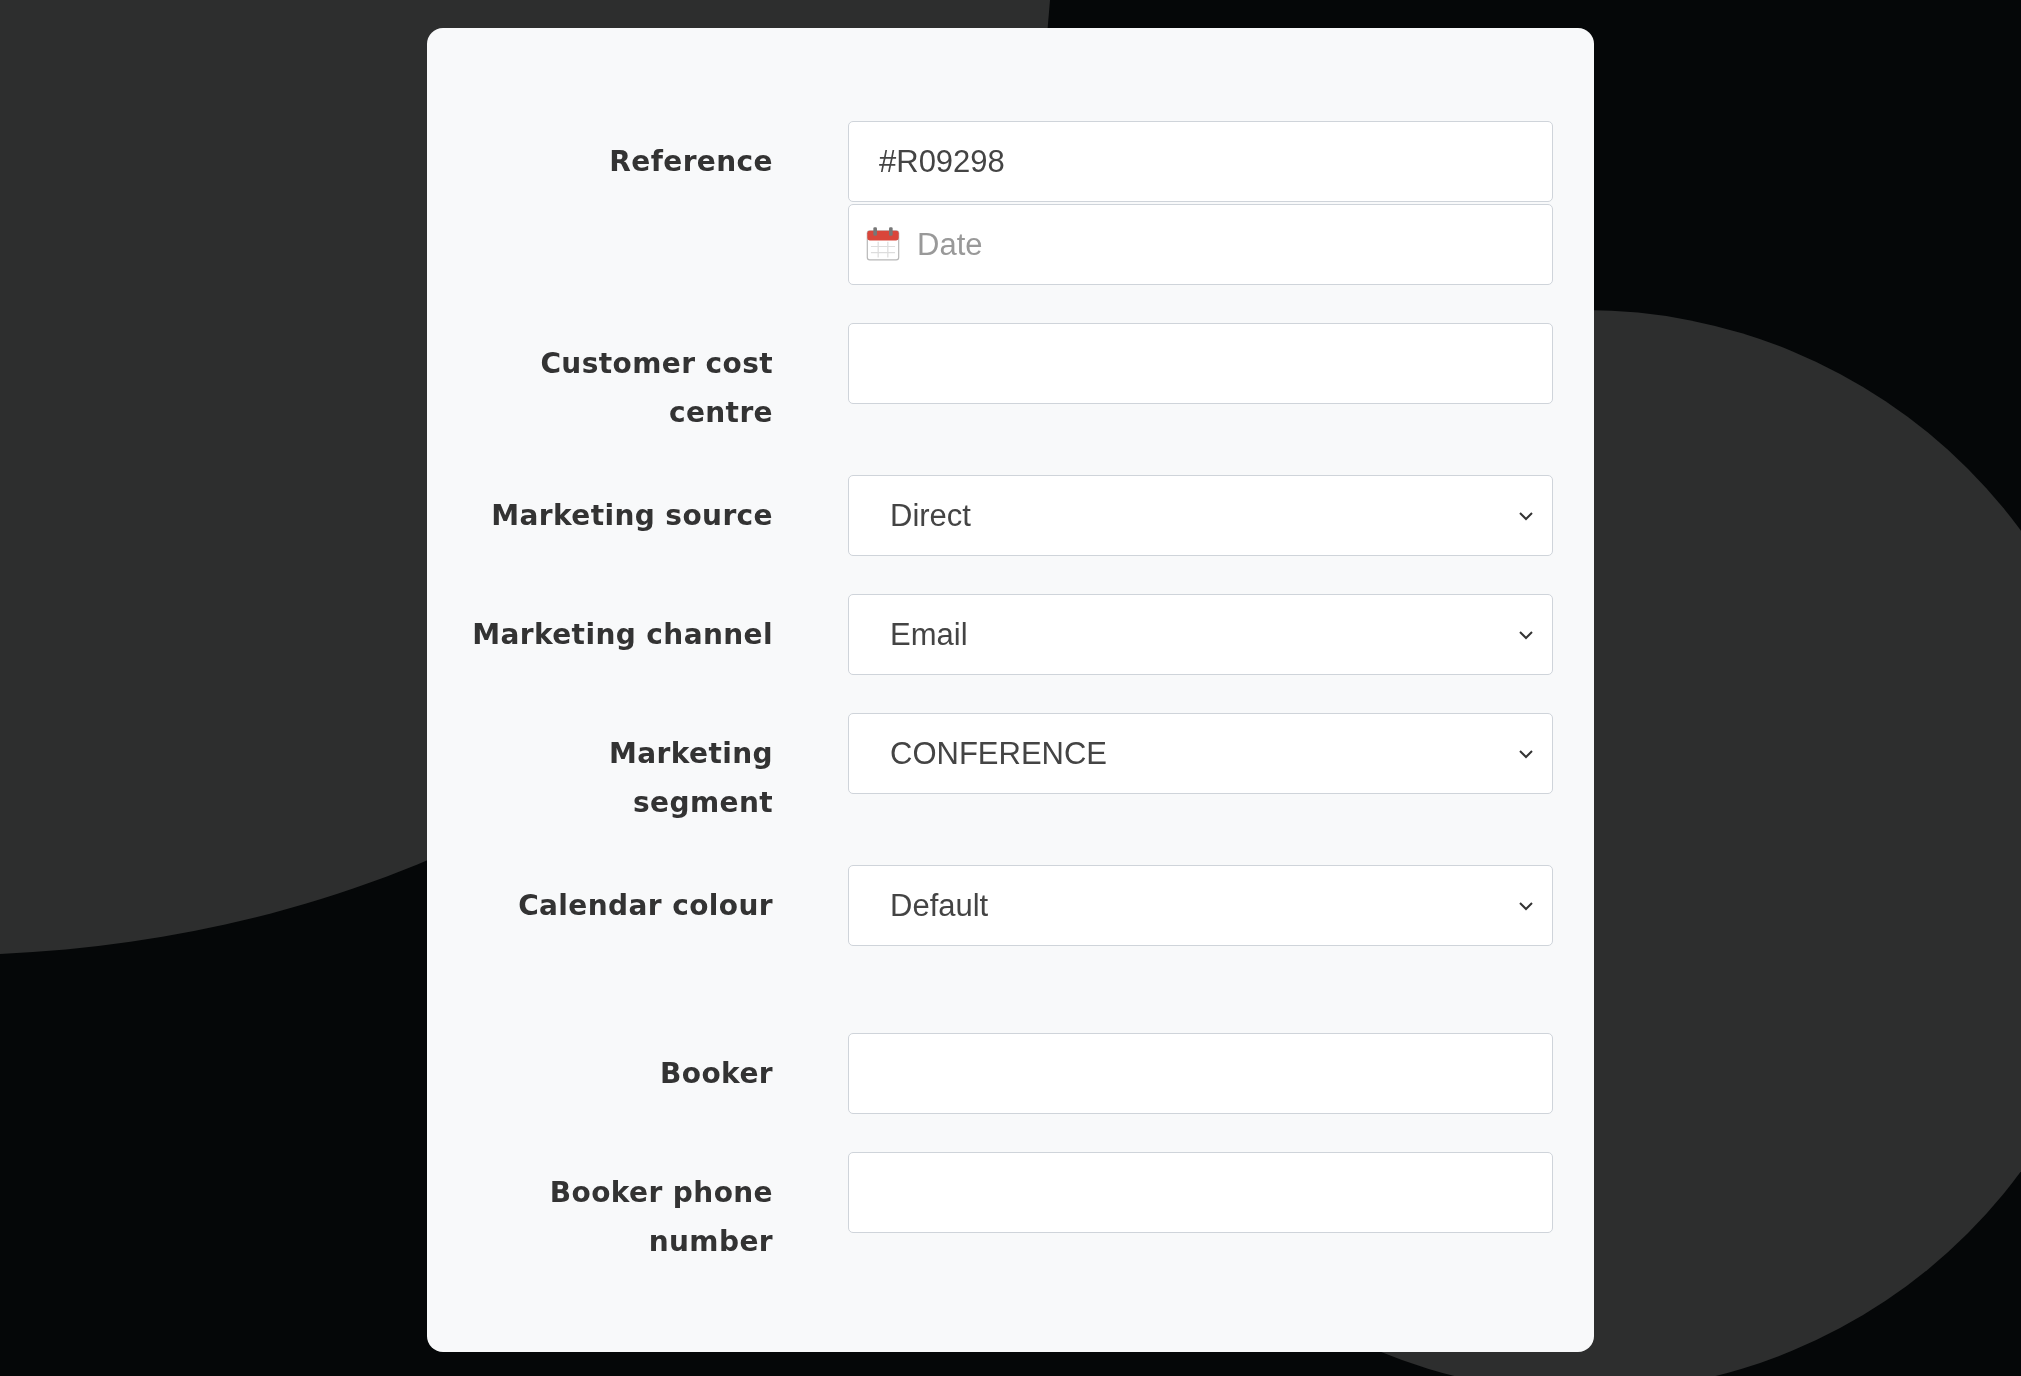 The width and height of the screenshot is (2021, 1376). What do you see at coordinates (1200, 244) in the screenshot?
I see `date-field: Date` at bounding box center [1200, 244].